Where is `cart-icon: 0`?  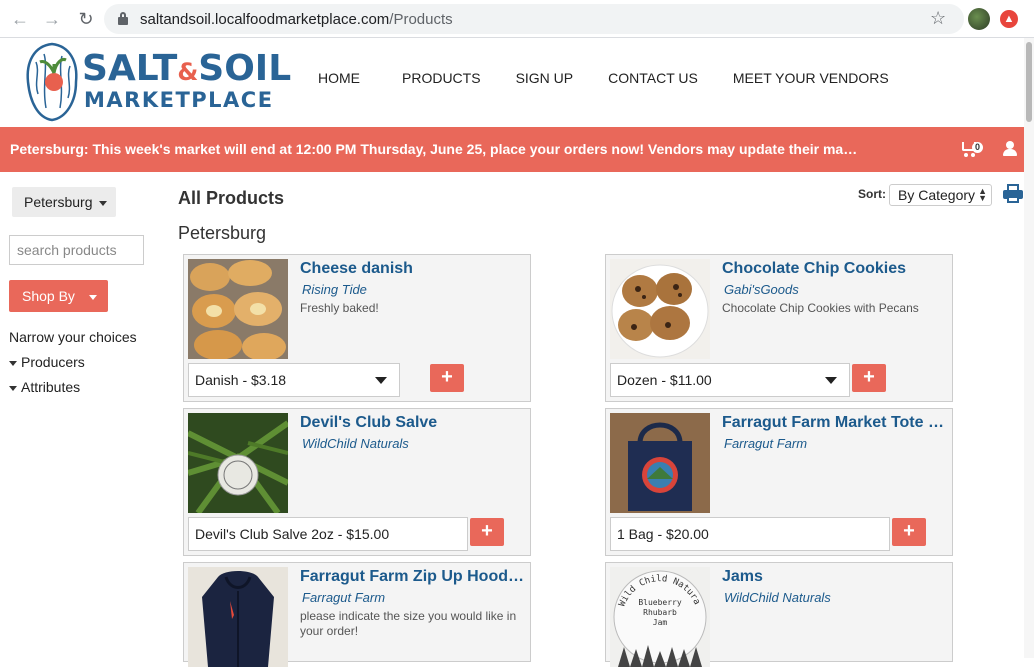 cart-icon: 0 is located at coordinates (975, 149).